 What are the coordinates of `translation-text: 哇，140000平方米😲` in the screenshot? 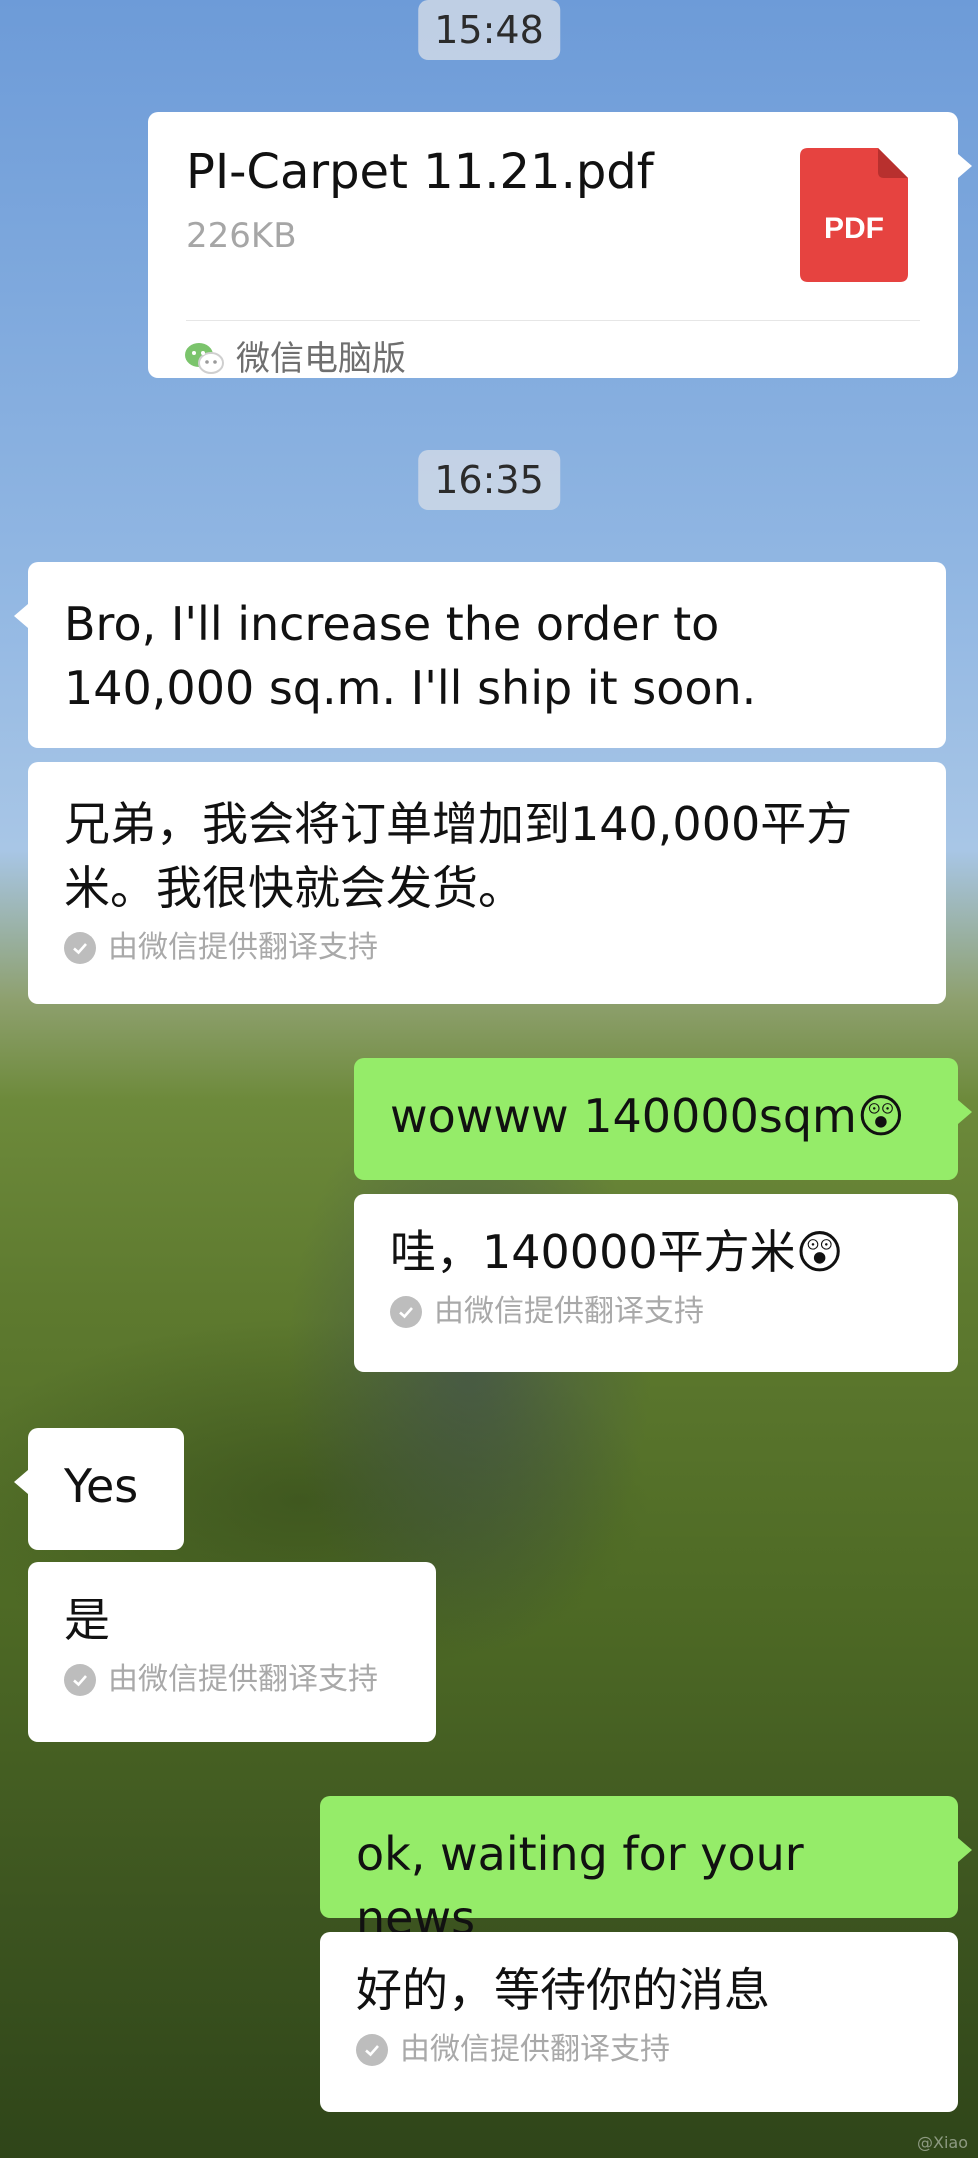 It's located at (617, 1252).